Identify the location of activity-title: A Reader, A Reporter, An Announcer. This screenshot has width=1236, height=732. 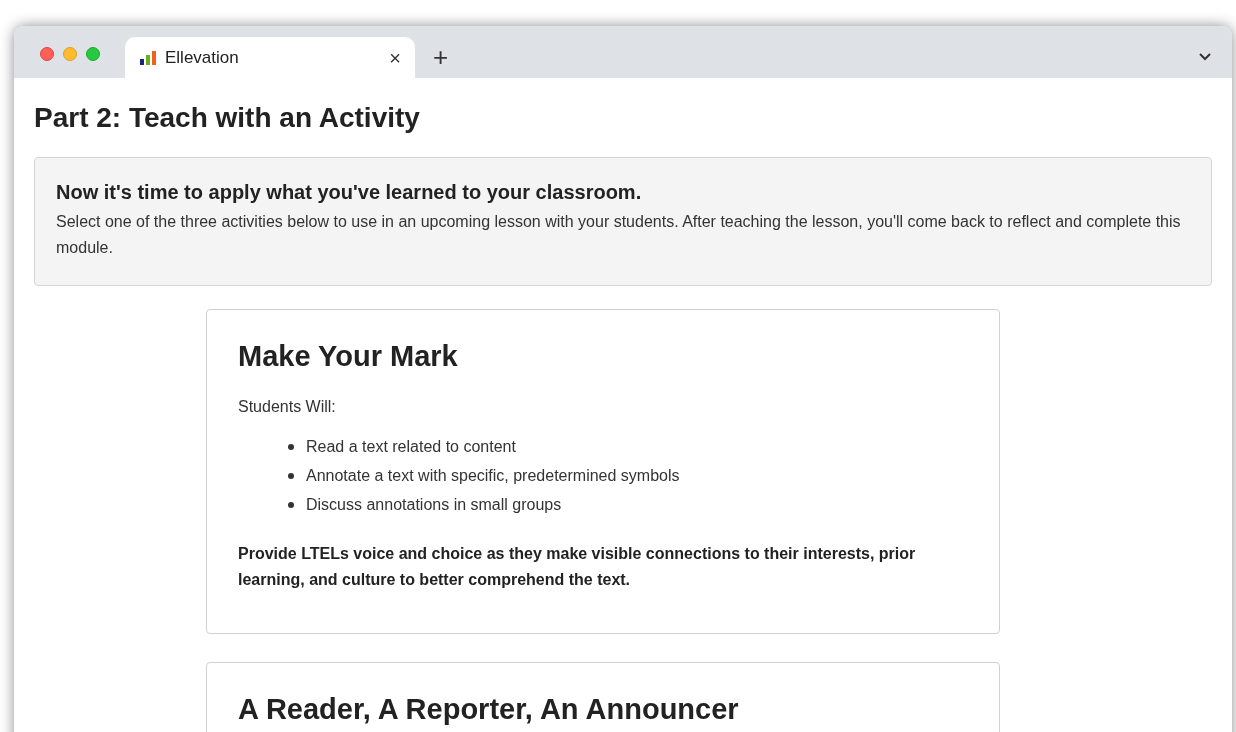
(489, 709).